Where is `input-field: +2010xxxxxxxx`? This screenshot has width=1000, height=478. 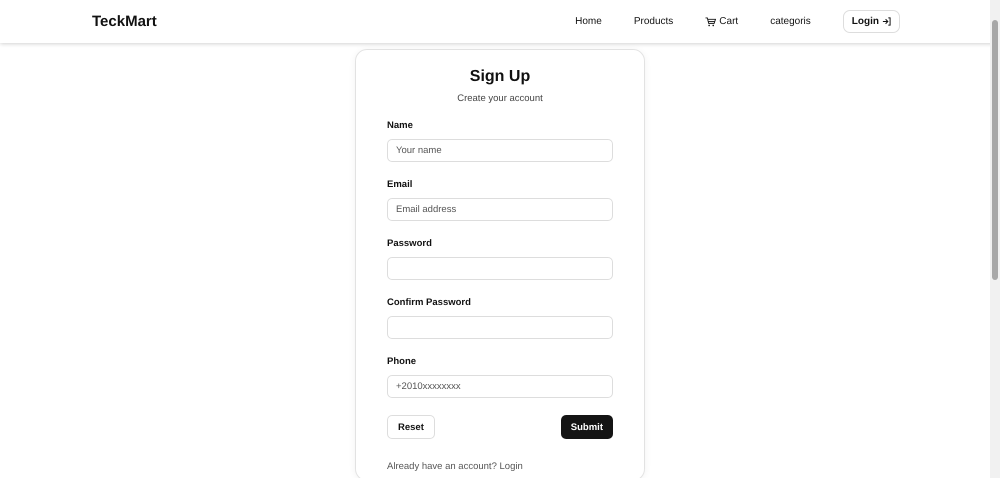 input-field: +2010xxxxxxxx is located at coordinates (500, 386).